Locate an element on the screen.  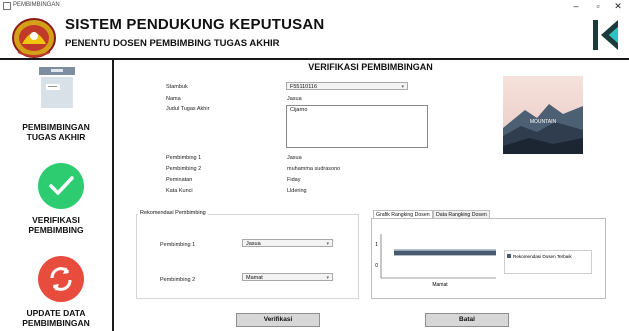
legend-box is located at coordinates (548, 262).